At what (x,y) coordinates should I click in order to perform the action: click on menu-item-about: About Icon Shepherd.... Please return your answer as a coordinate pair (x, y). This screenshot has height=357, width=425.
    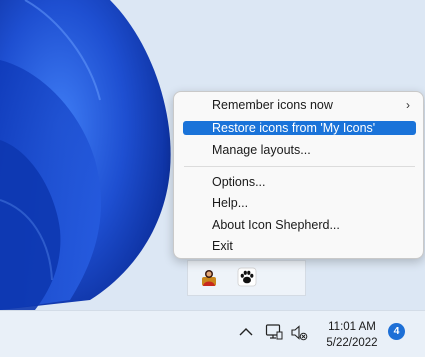
    Looking at the image, I should click on (299, 225).